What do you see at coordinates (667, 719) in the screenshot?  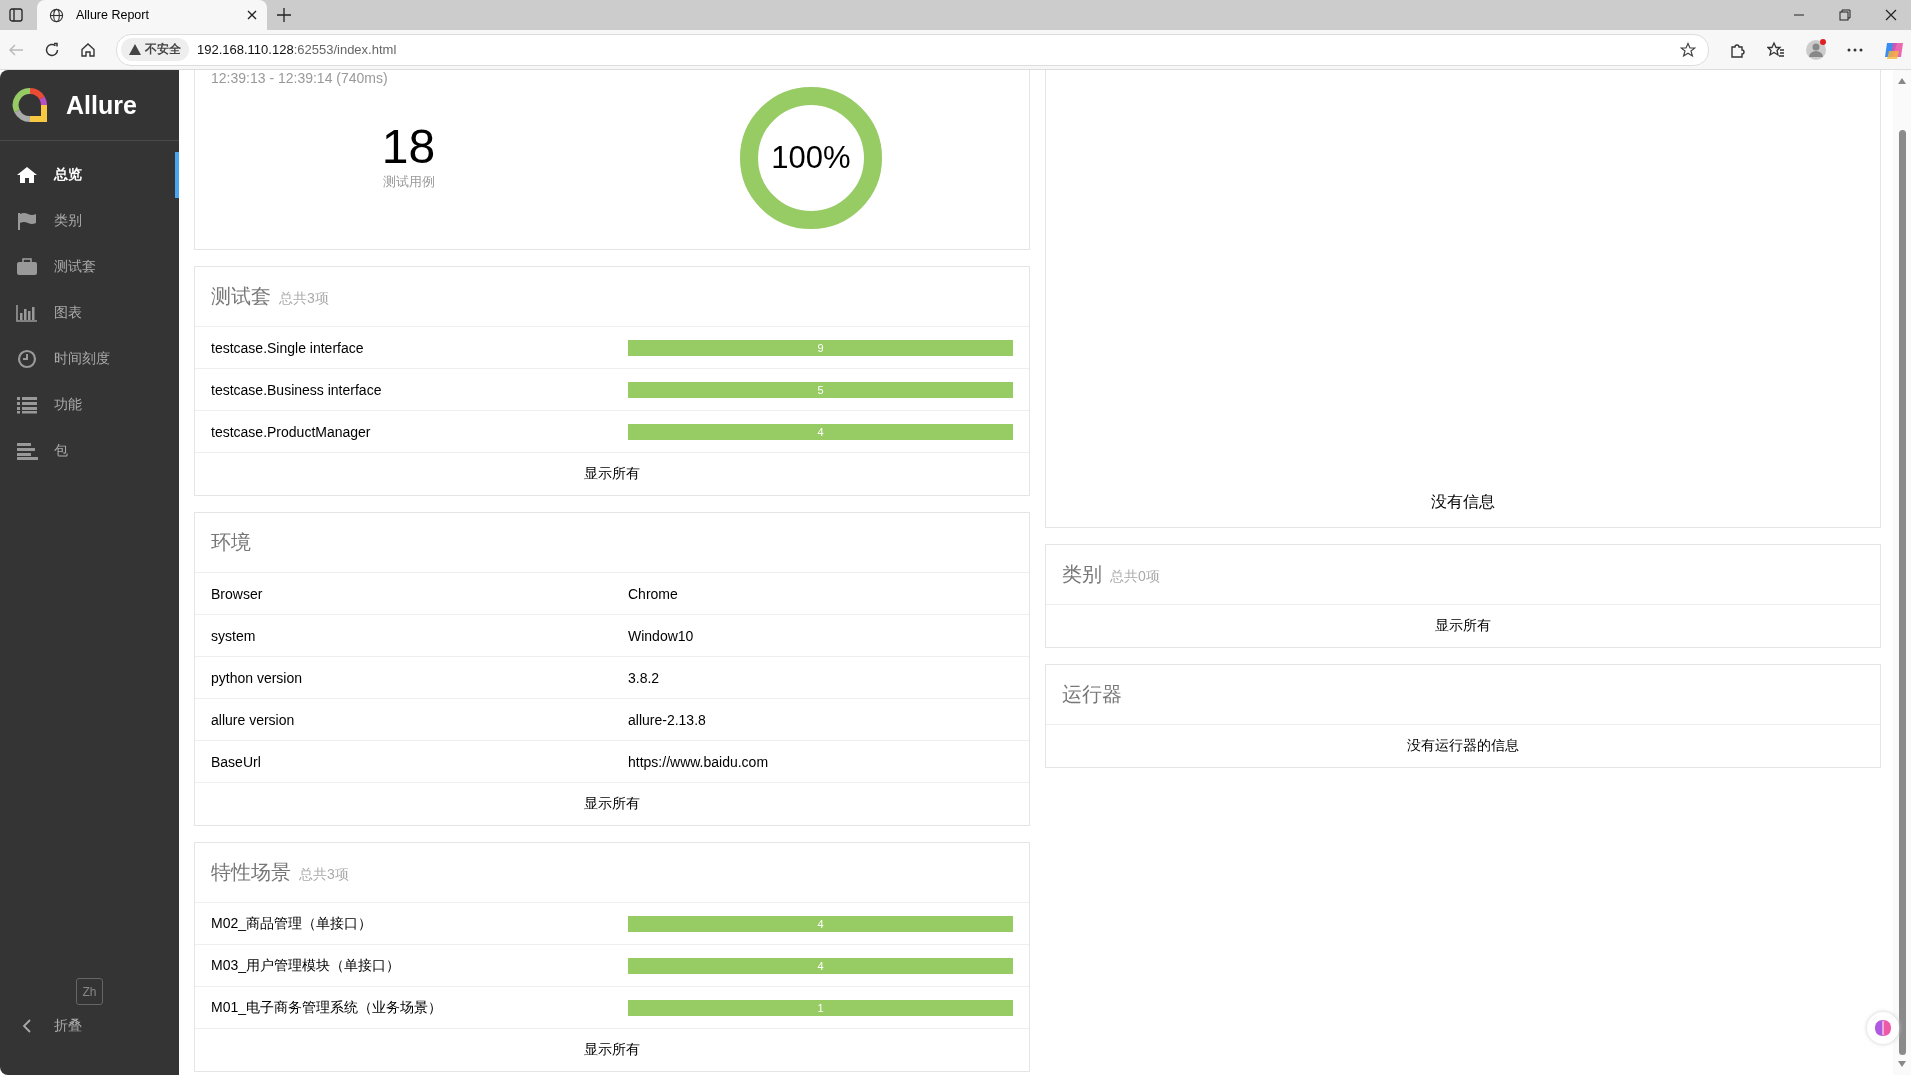 I see `env-value: allure-2.13.8` at bounding box center [667, 719].